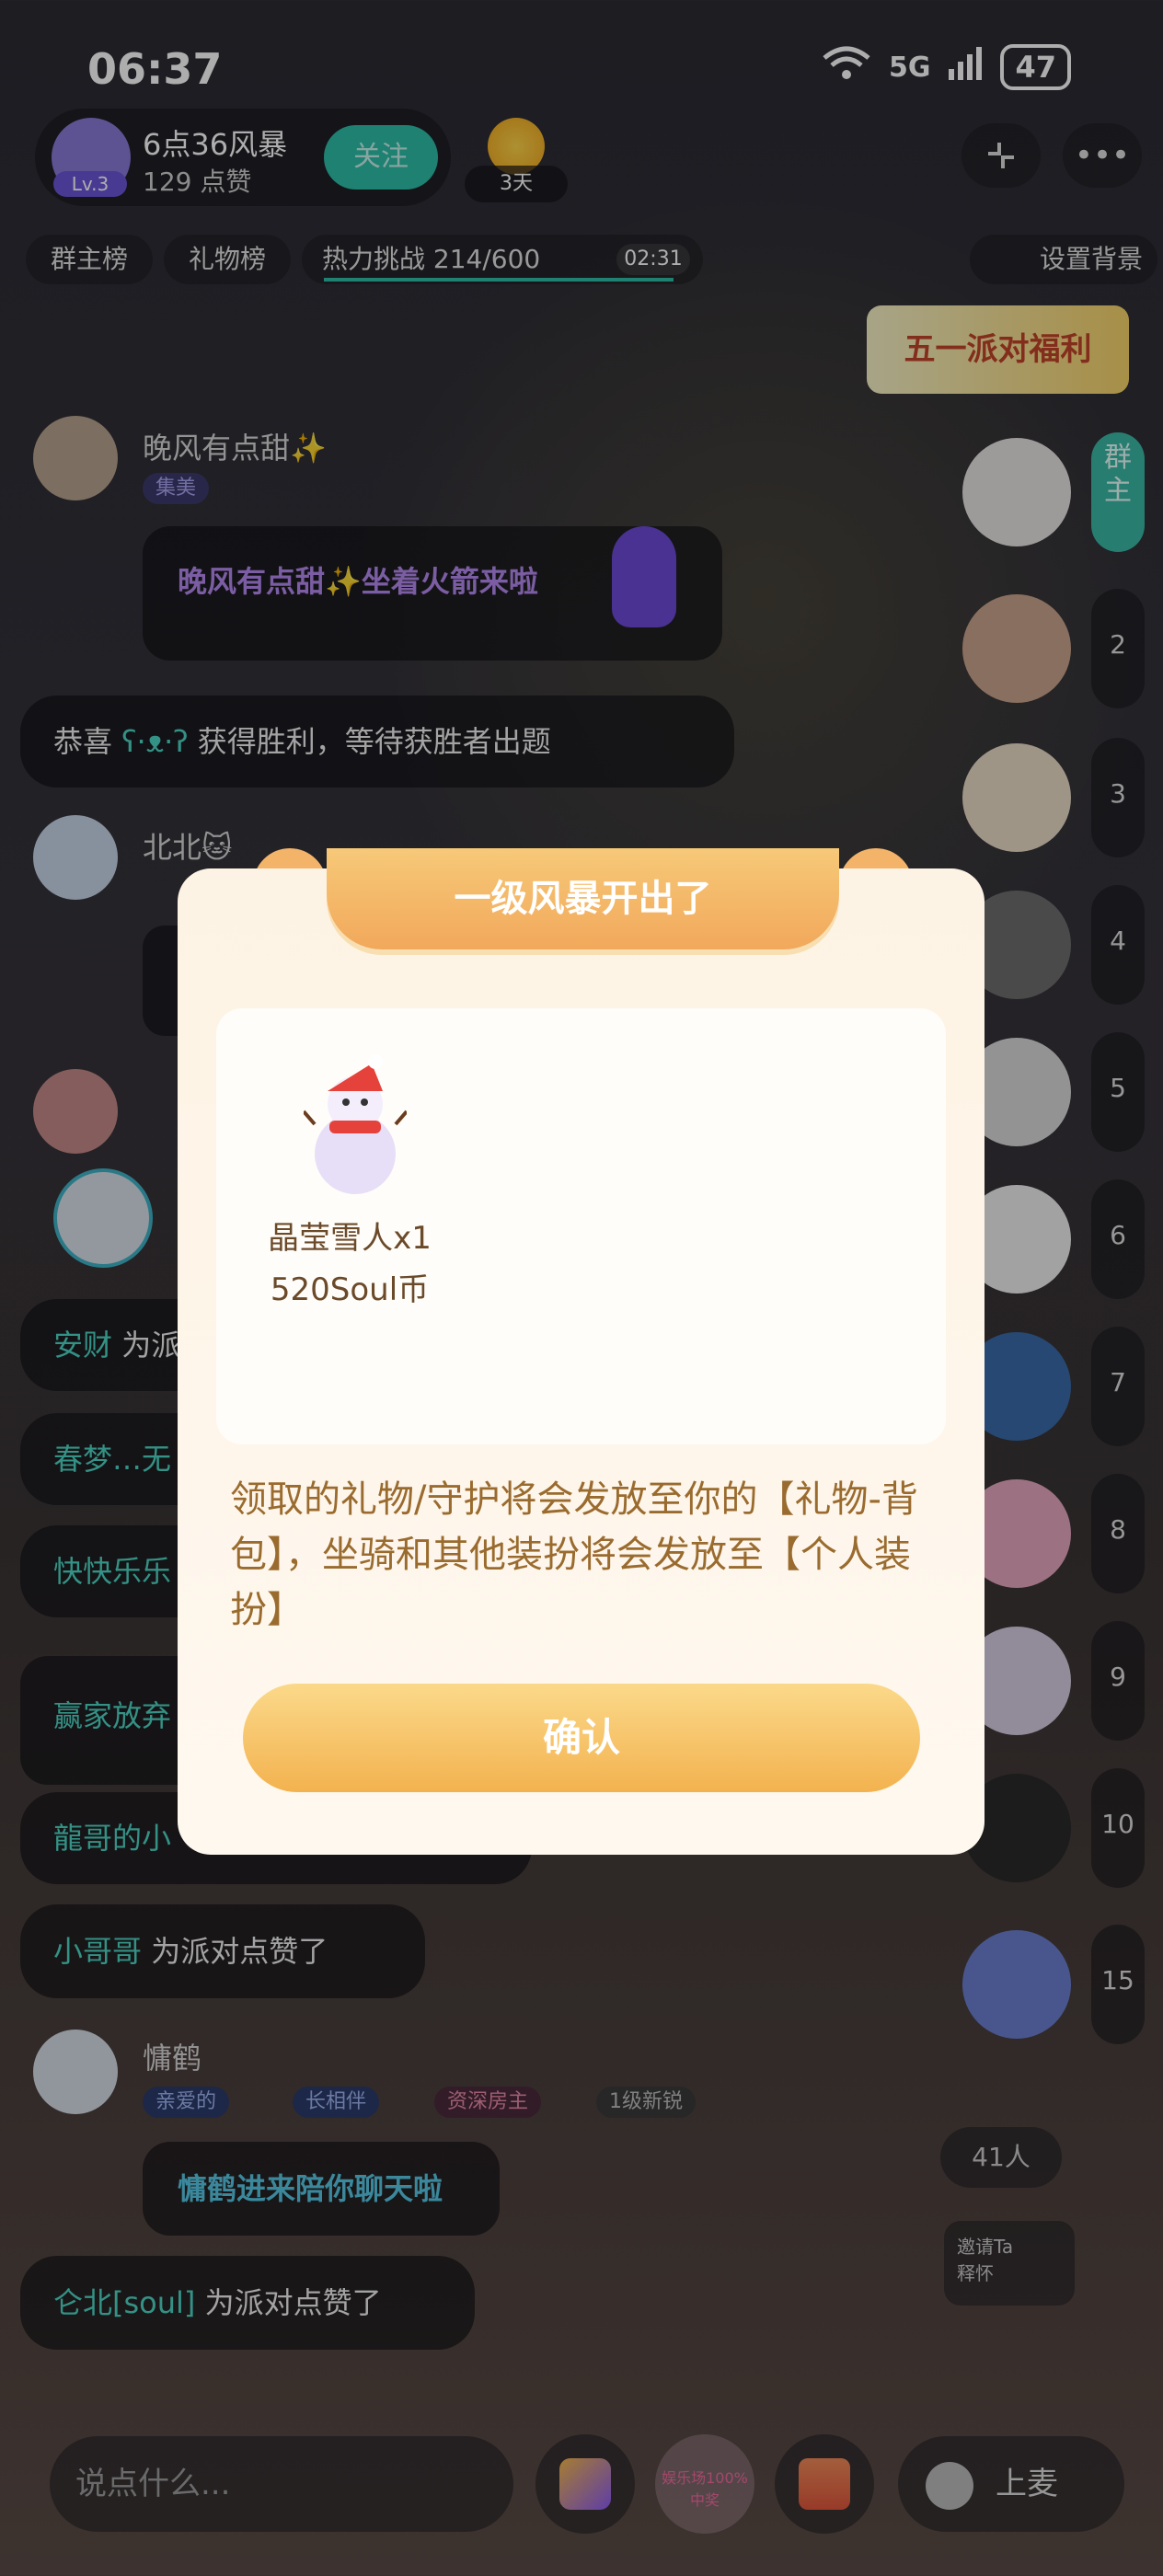 This screenshot has height=2576, width=1163. What do you see at coordinates (581, 1738) in the screenshot?
I see `confirm-button: 确认` at bounding box center [581, 1738].